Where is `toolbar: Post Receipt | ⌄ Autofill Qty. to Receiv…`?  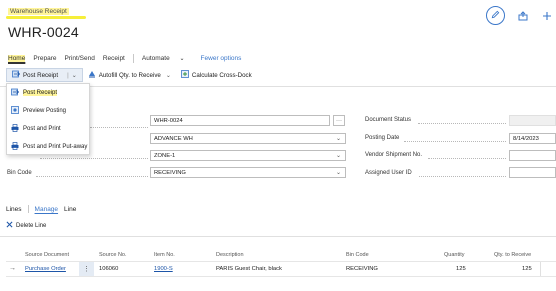 toolbar: Post Receipt | ⌄ Autofill Qty. to Receiv… is located at coordinates (131, 75).